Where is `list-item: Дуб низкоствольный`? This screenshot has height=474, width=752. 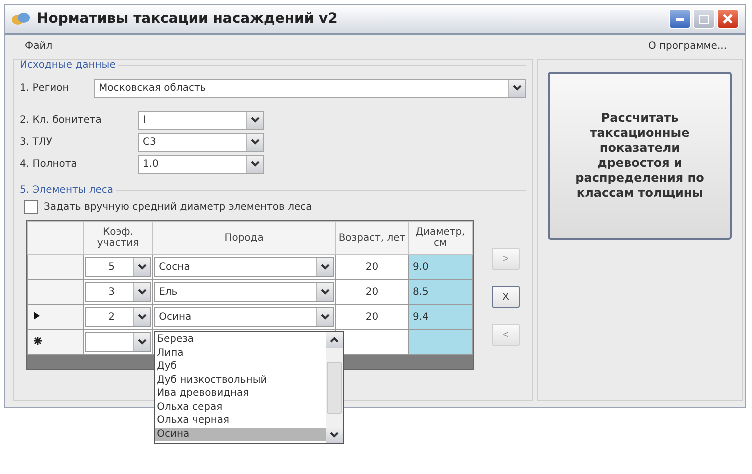
list-item: Дуб низкоствольный is located at coordinates (240, 380).